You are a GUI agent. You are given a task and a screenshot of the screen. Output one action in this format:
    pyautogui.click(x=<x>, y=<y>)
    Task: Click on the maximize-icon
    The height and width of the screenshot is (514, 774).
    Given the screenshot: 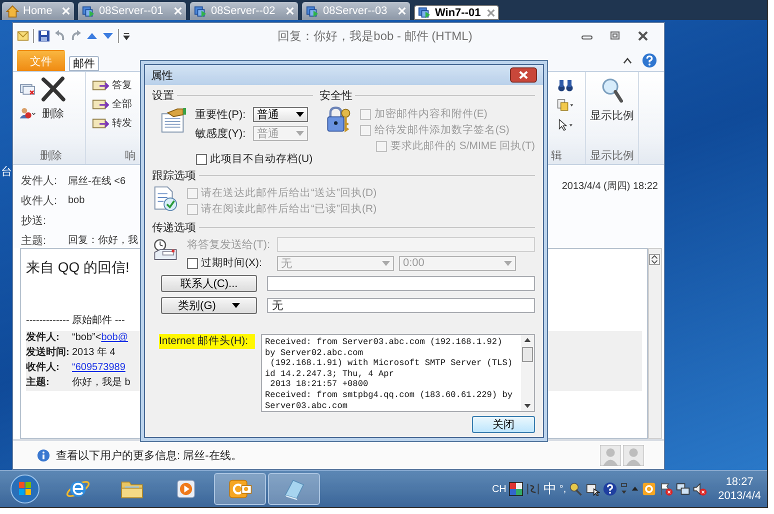 What is the action you would take?
    pyautogui.click(x=615, y=36)
    